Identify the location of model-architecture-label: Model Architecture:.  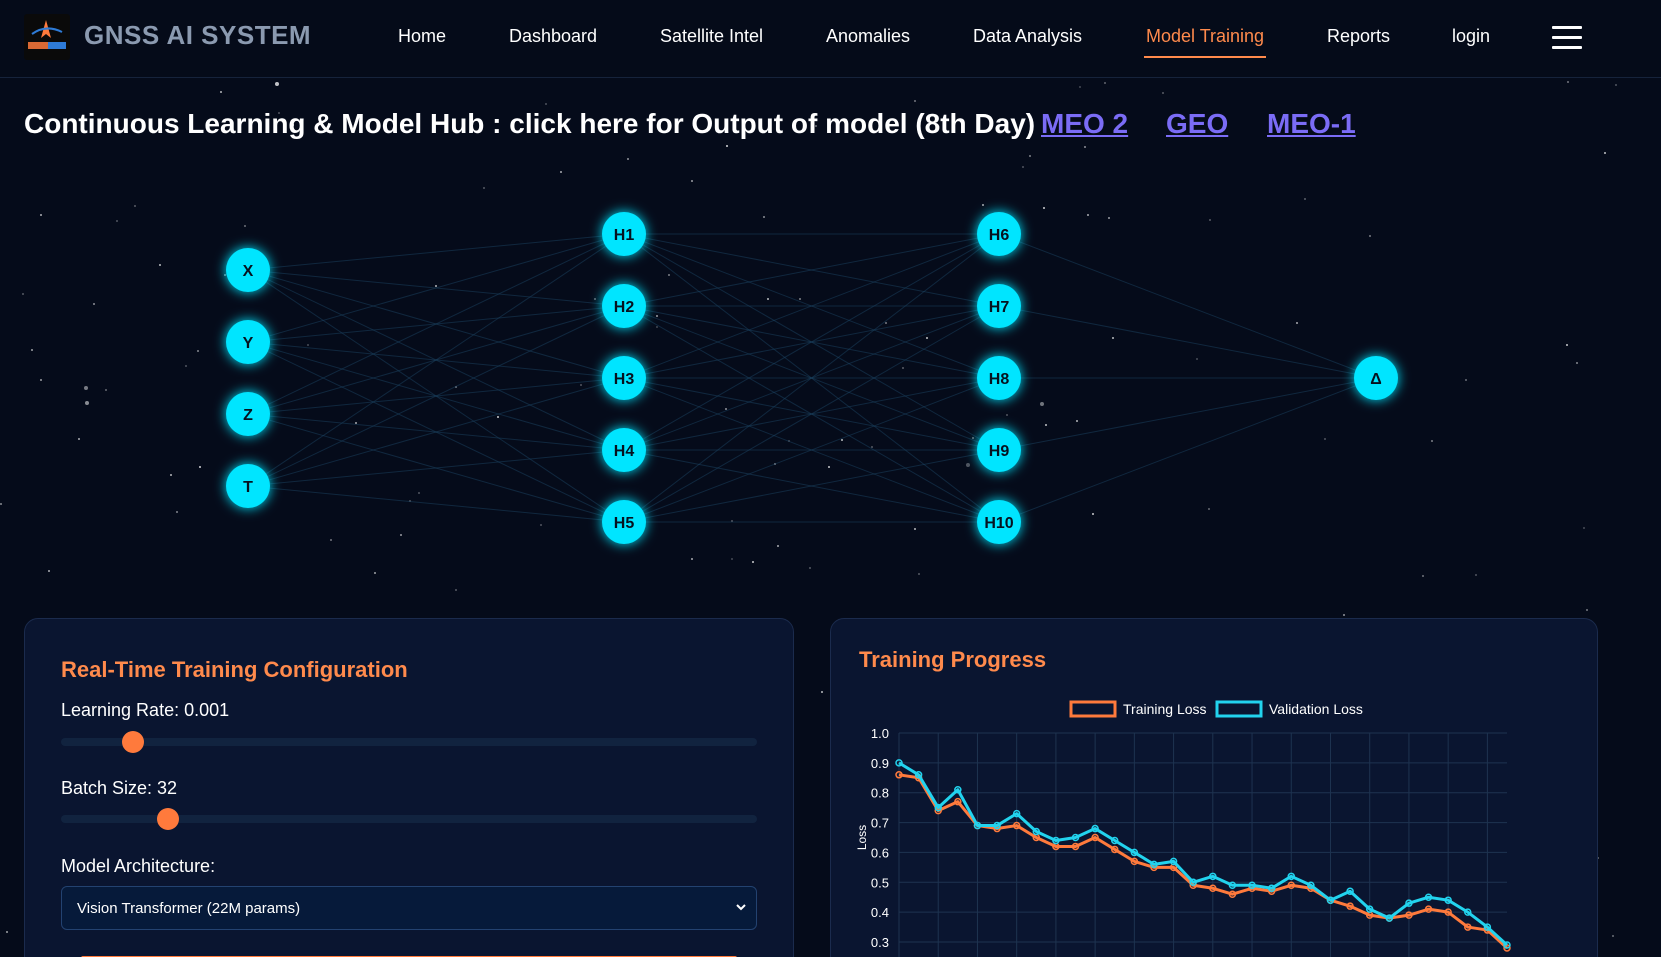
(138, 866).